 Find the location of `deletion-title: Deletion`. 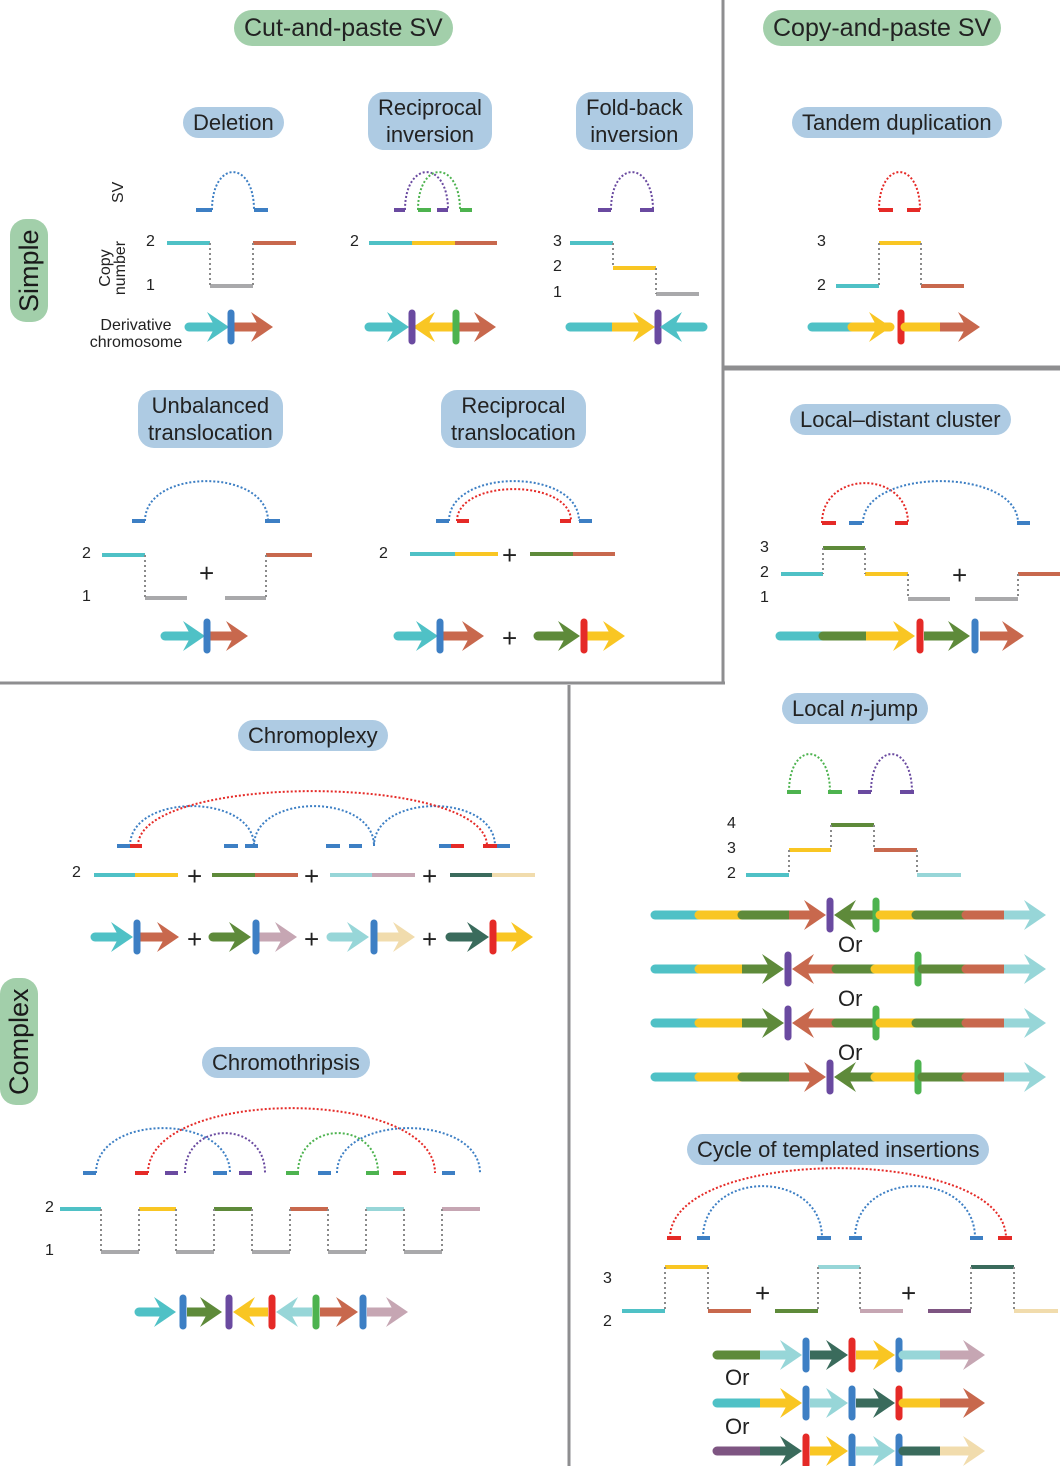

deletion-title: Deletion is located at coordinates (233, 122).